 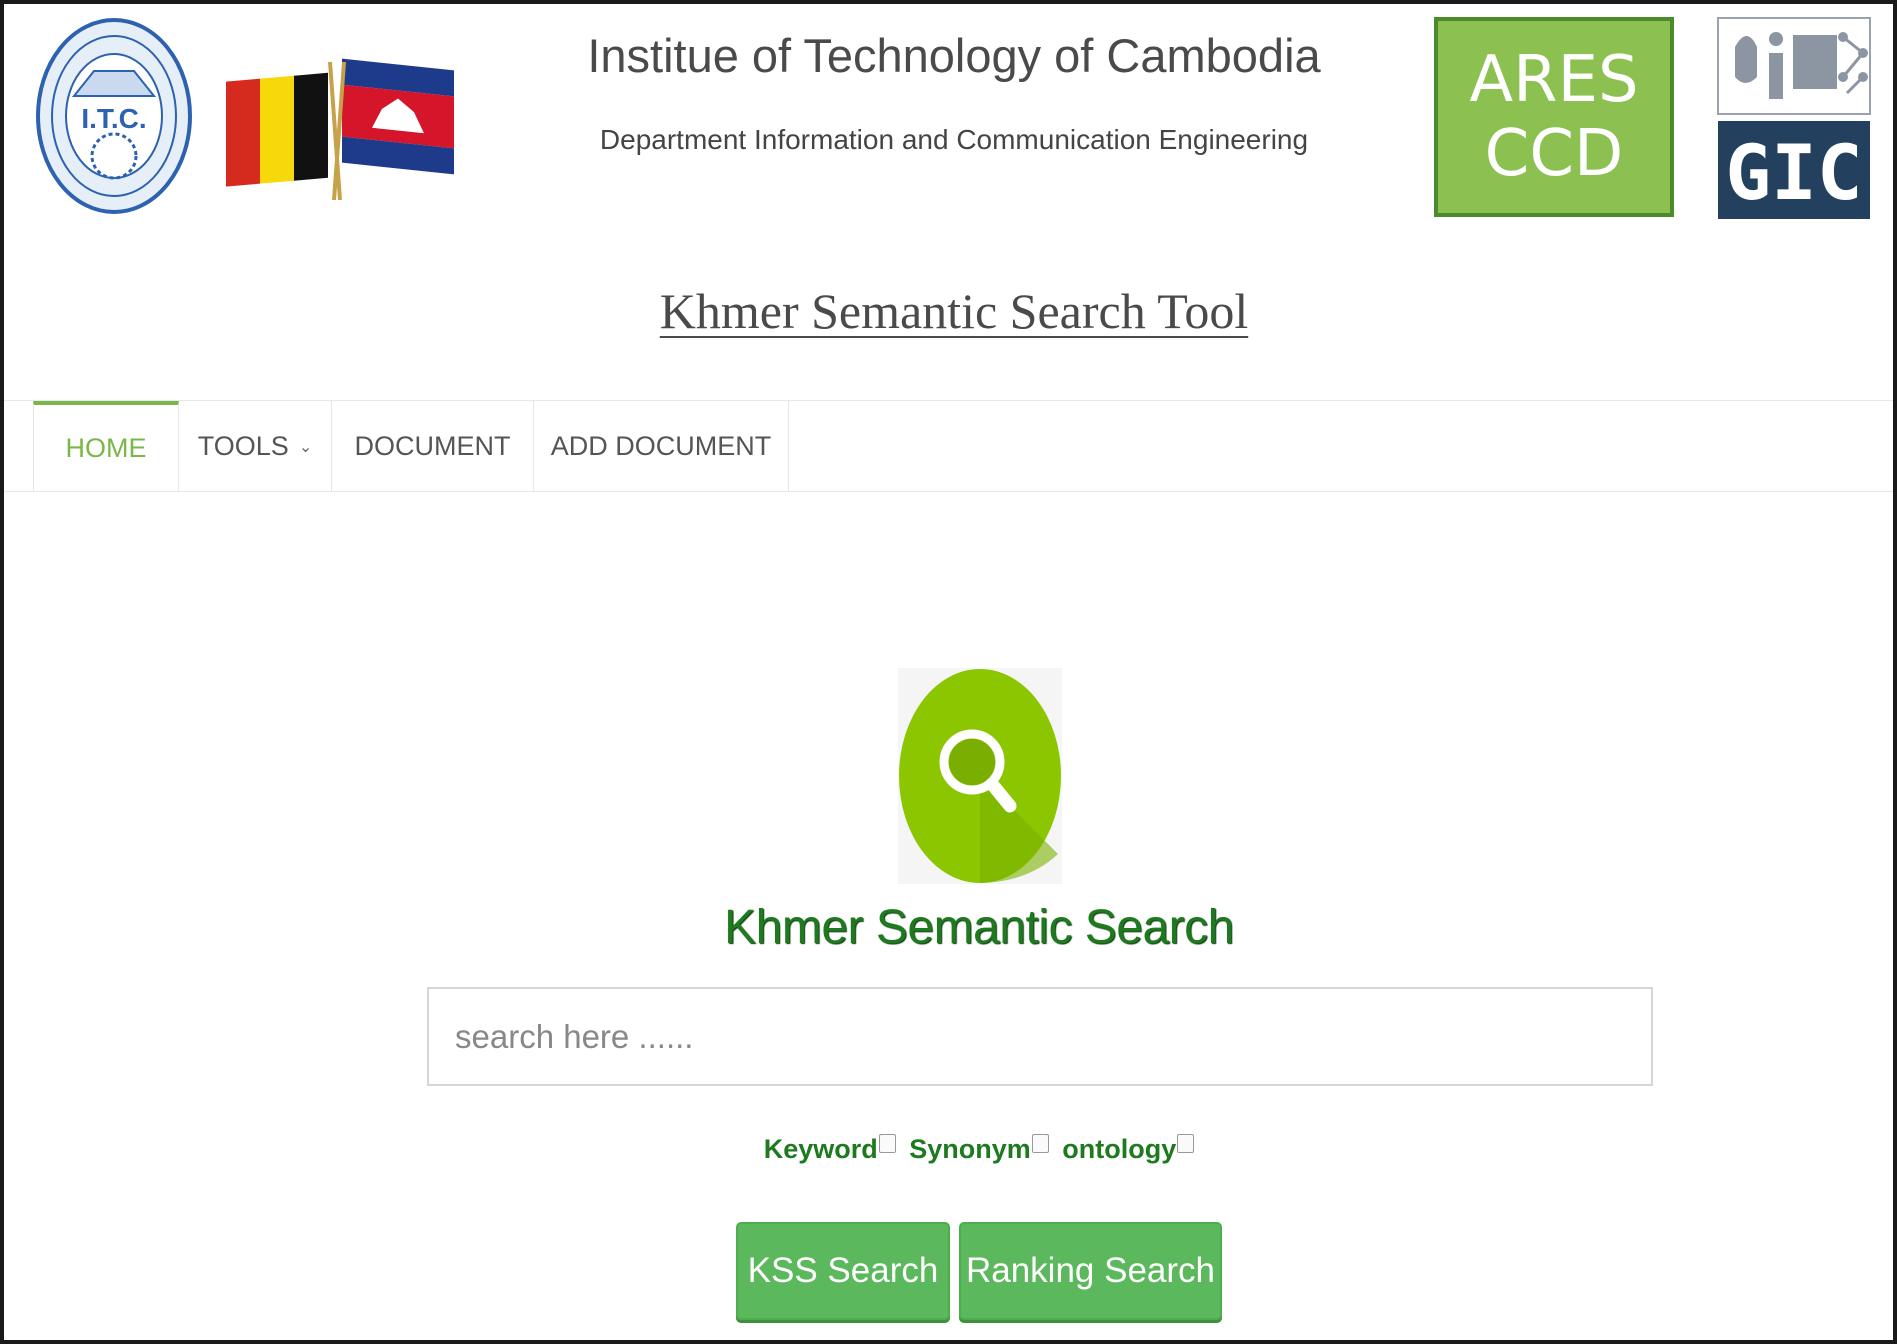 What do you see at coordinates (980, 776) in the screenshot?
I see `search-icon` at bounding box center [980, 776].